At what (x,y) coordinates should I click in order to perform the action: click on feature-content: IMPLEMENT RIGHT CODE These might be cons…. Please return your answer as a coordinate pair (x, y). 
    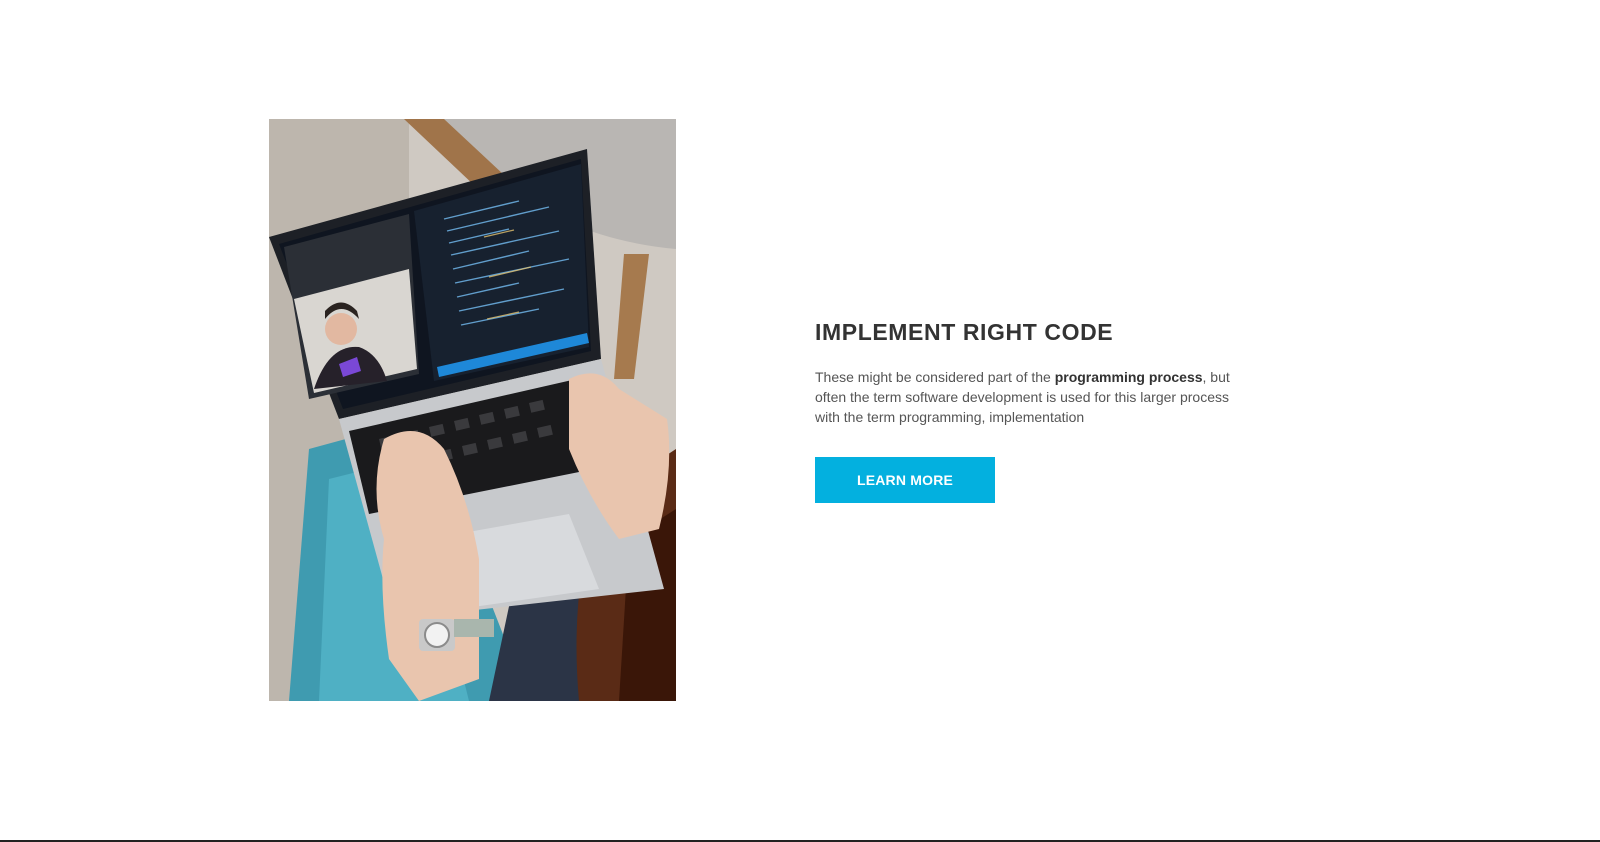
    Looking at the image, I should click on (1025, 409).